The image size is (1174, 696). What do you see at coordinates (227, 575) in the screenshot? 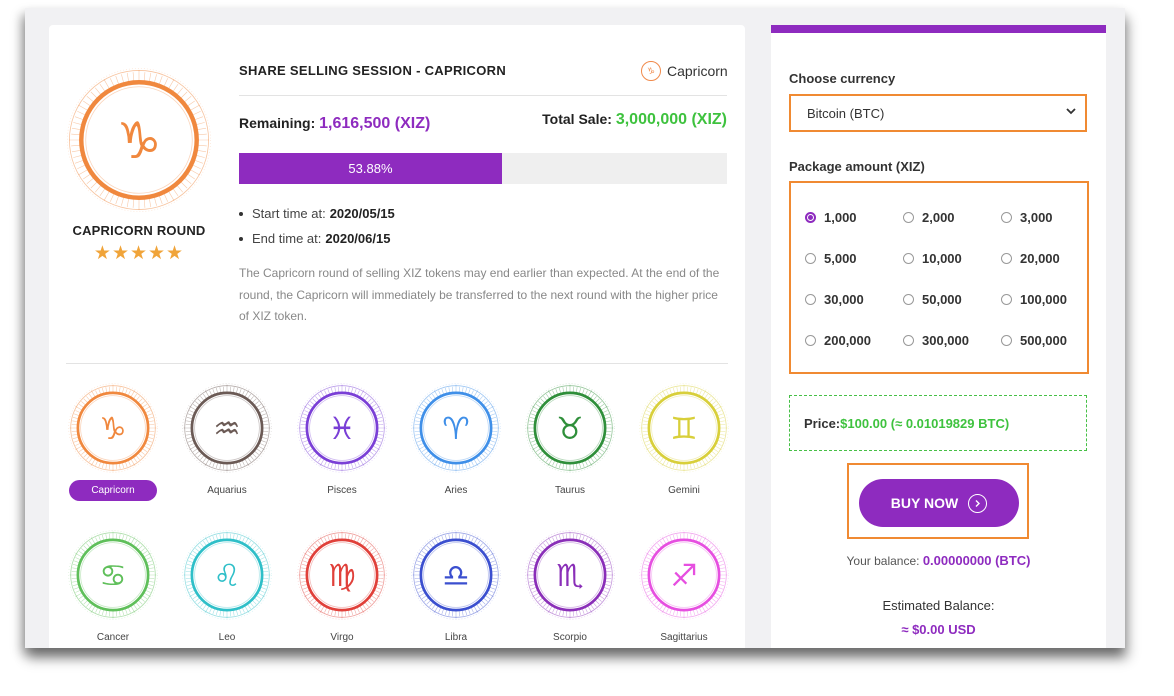
I see `leo-icon: ♌` at bounding box center [227, 575].